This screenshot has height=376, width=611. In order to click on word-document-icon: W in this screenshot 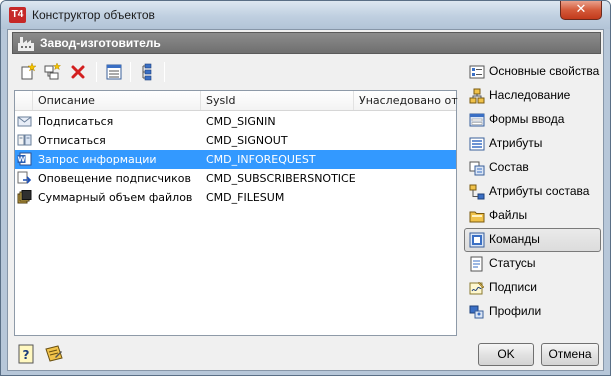, I will do `click(24, 159)`.